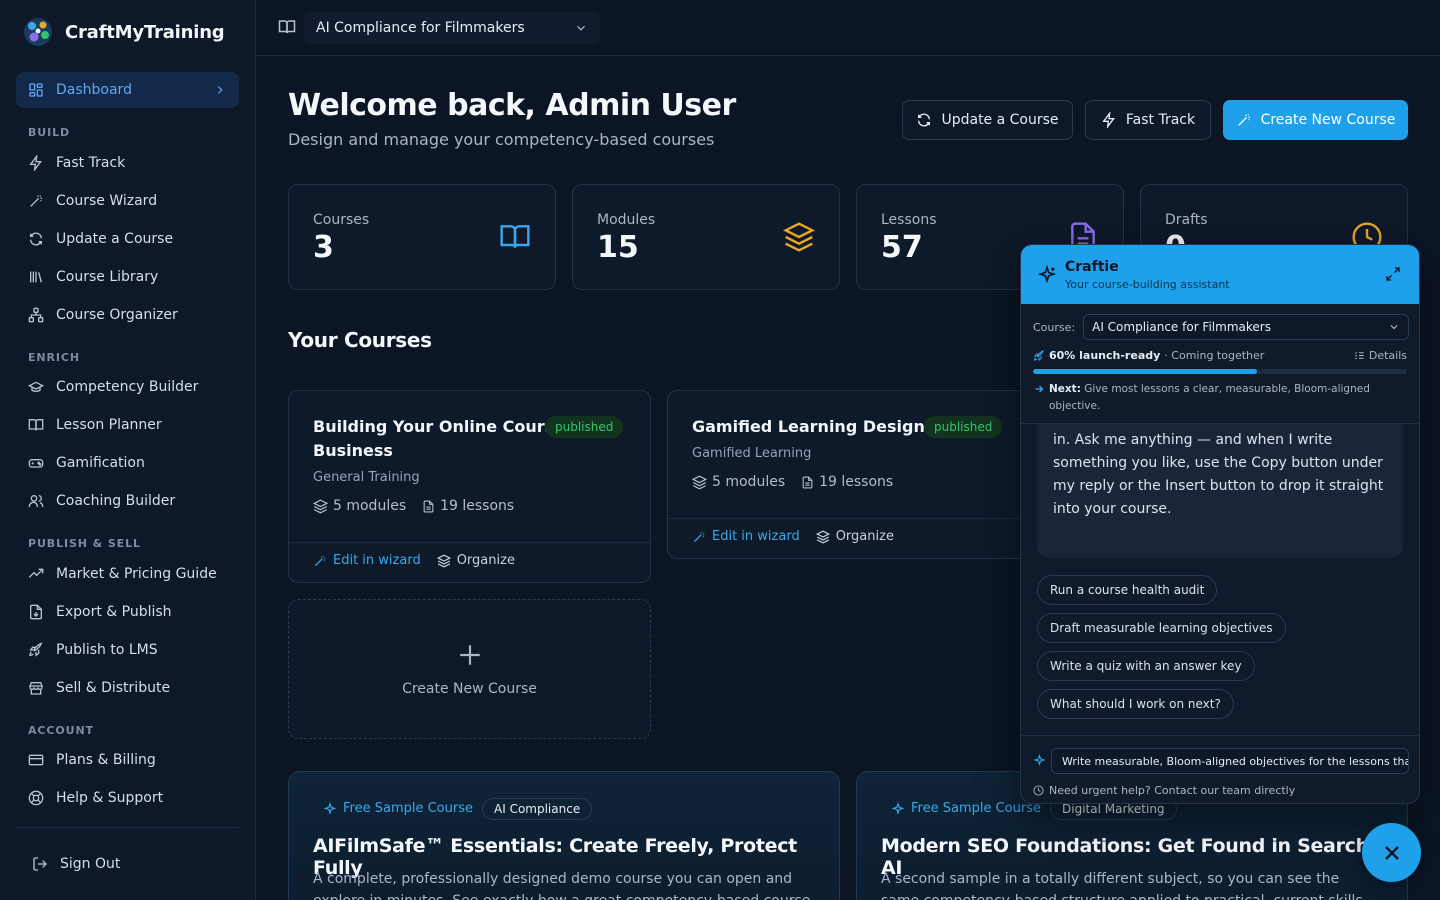 This screenshot has height=900, width=1440. I want to click on suggestion-chip: Run a course health audit, so click(1127, 590).